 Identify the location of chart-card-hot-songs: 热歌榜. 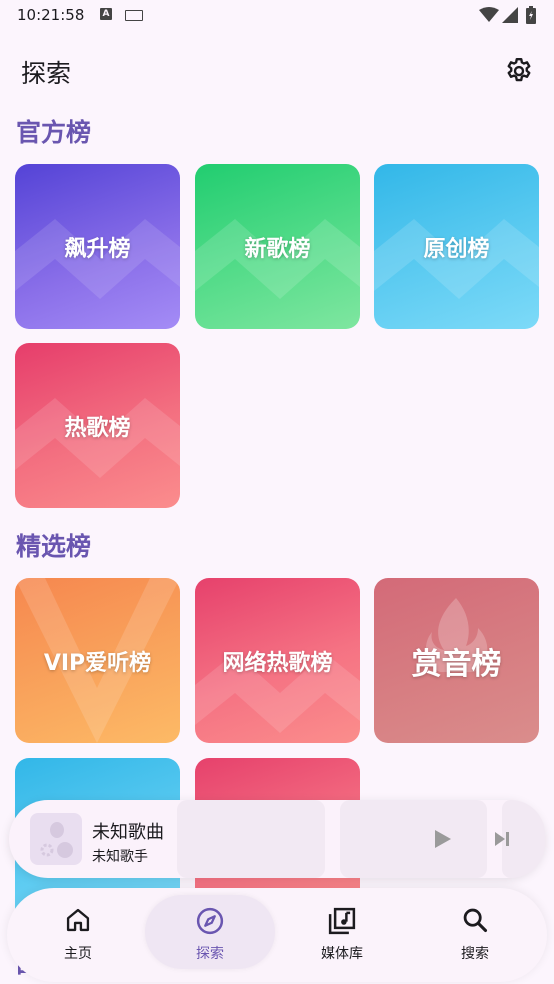
(97, 425).